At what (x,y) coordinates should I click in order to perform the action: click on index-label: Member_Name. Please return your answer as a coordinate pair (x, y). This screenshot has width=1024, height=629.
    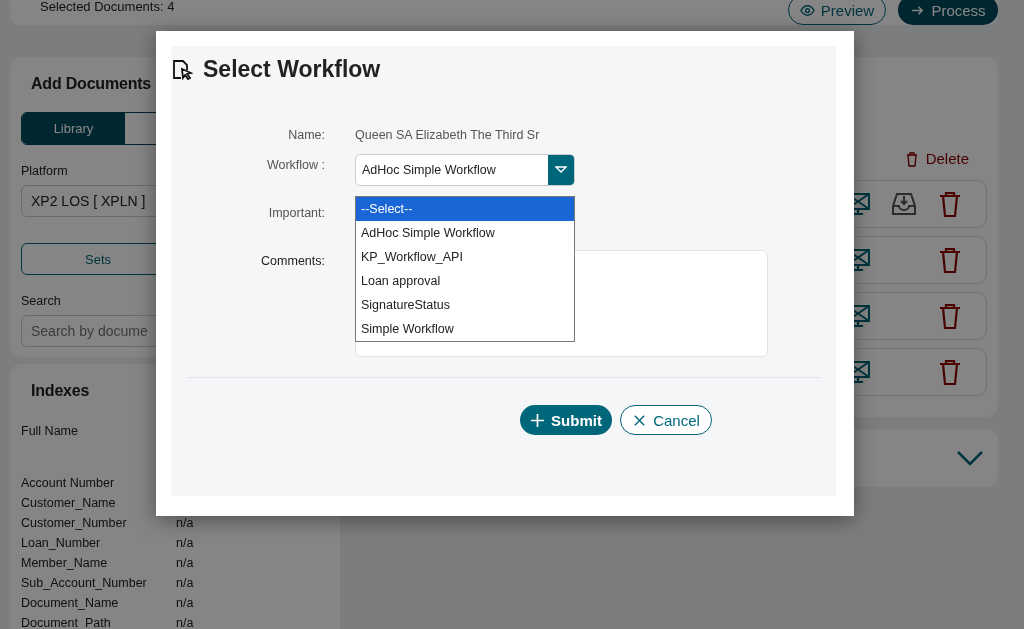
    Looking at the image, I should click on (65, 563).